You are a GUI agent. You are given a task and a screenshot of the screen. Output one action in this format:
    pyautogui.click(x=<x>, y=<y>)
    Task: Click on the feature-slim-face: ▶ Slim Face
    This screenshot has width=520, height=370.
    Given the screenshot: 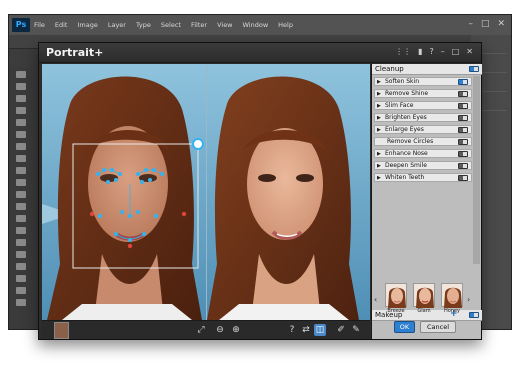 What is the action you would take?
    pyautogui.click(x=423, y=105)
    